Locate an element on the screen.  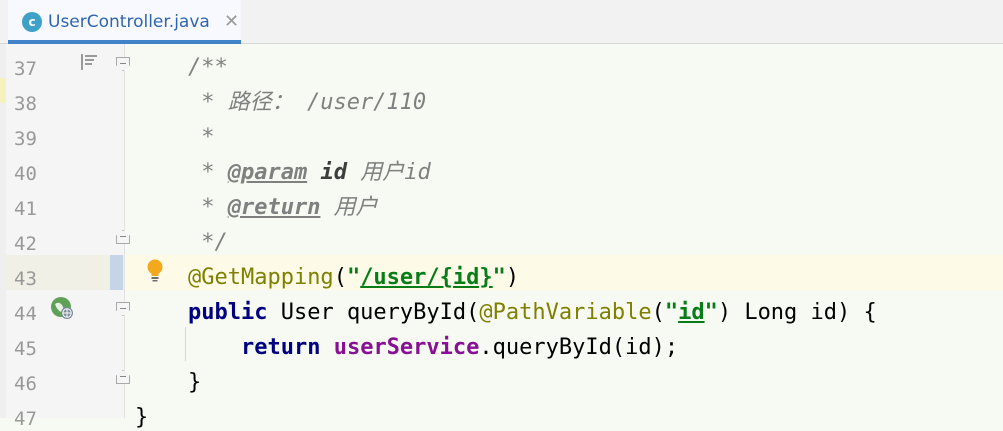
code-token: @PathVariable is located at coordinates (565, 312).